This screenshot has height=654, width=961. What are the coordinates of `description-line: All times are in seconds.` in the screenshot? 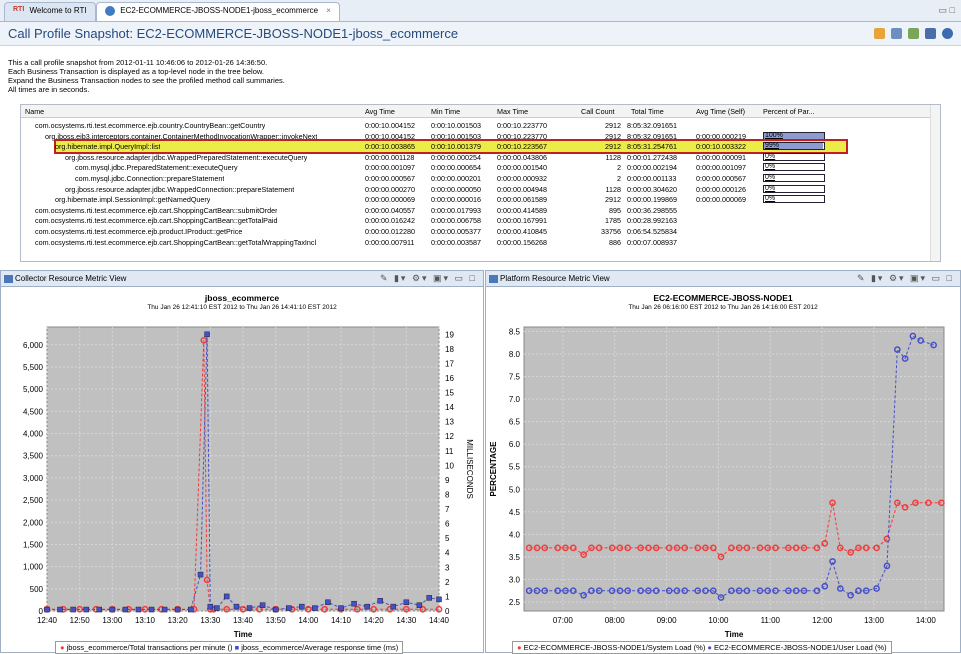 It's located at (49, 89).